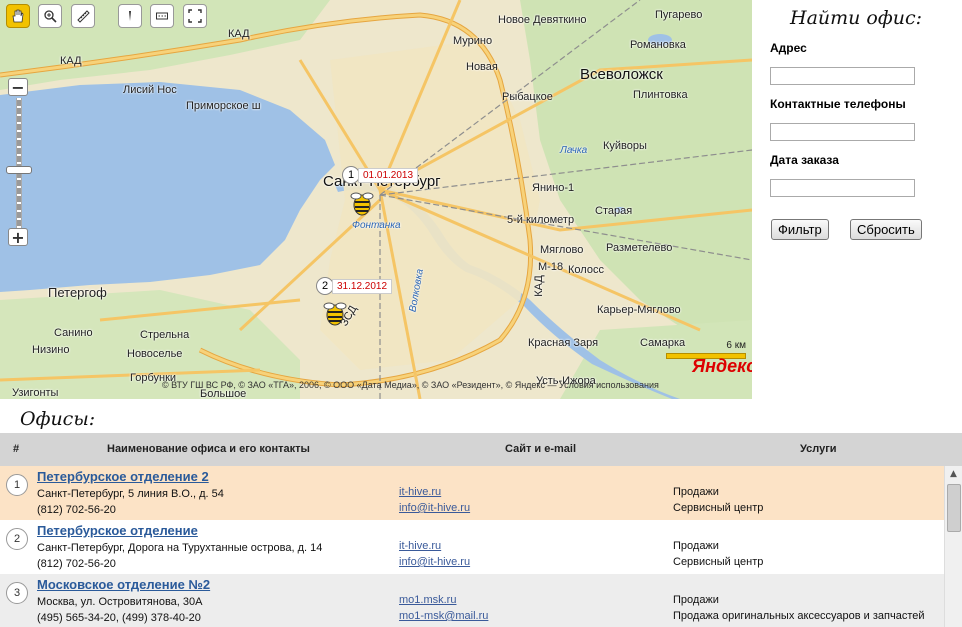 The width and height of the screenshot is (962, 627). I want to click on fullscreen-icon, so click(195, 16).